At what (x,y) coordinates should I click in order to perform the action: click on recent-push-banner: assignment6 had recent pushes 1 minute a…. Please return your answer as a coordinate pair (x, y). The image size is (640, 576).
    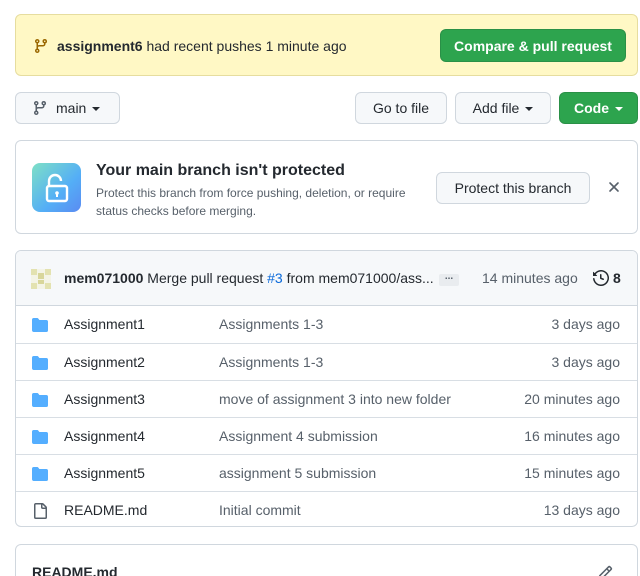
    Looking at the image, I should click on (326, 45).